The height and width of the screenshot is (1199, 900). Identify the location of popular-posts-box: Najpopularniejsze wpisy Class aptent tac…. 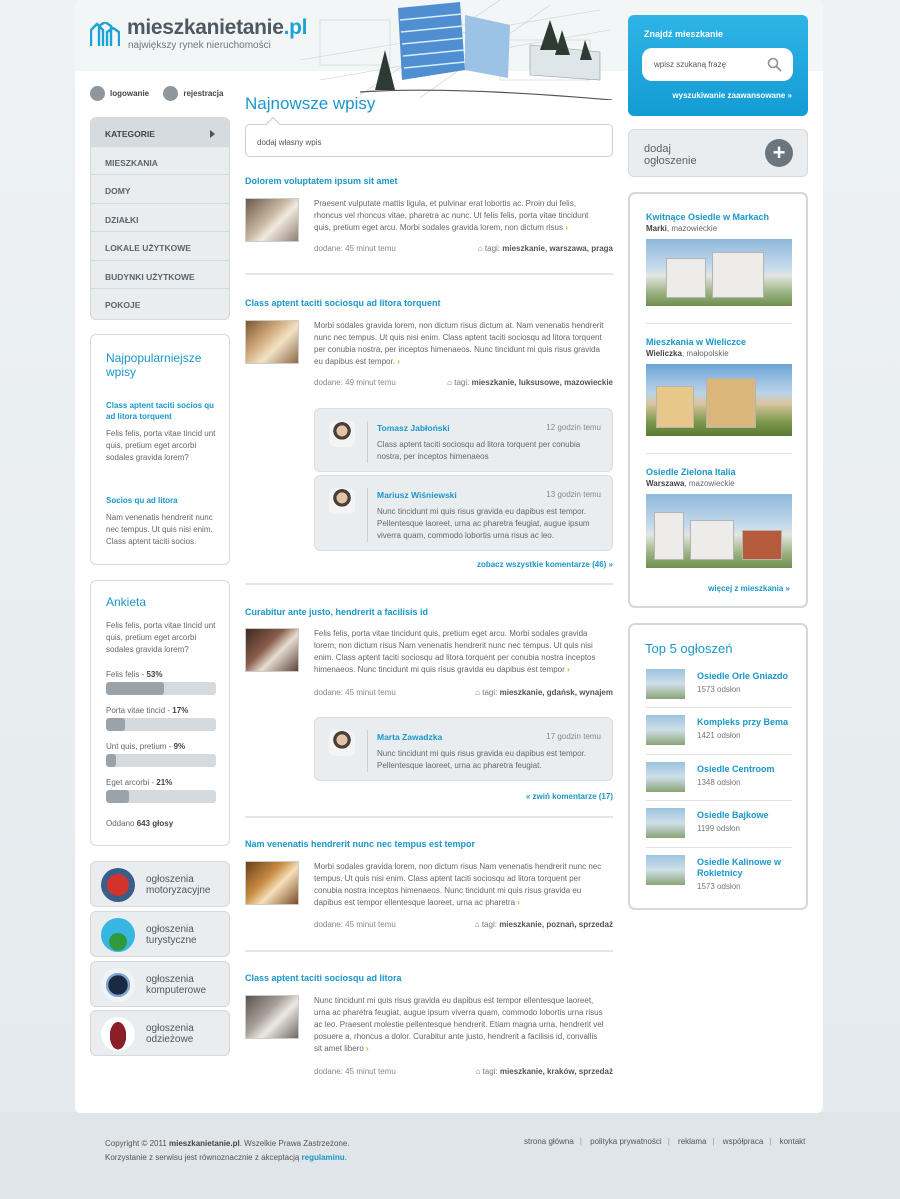
(160, 449).